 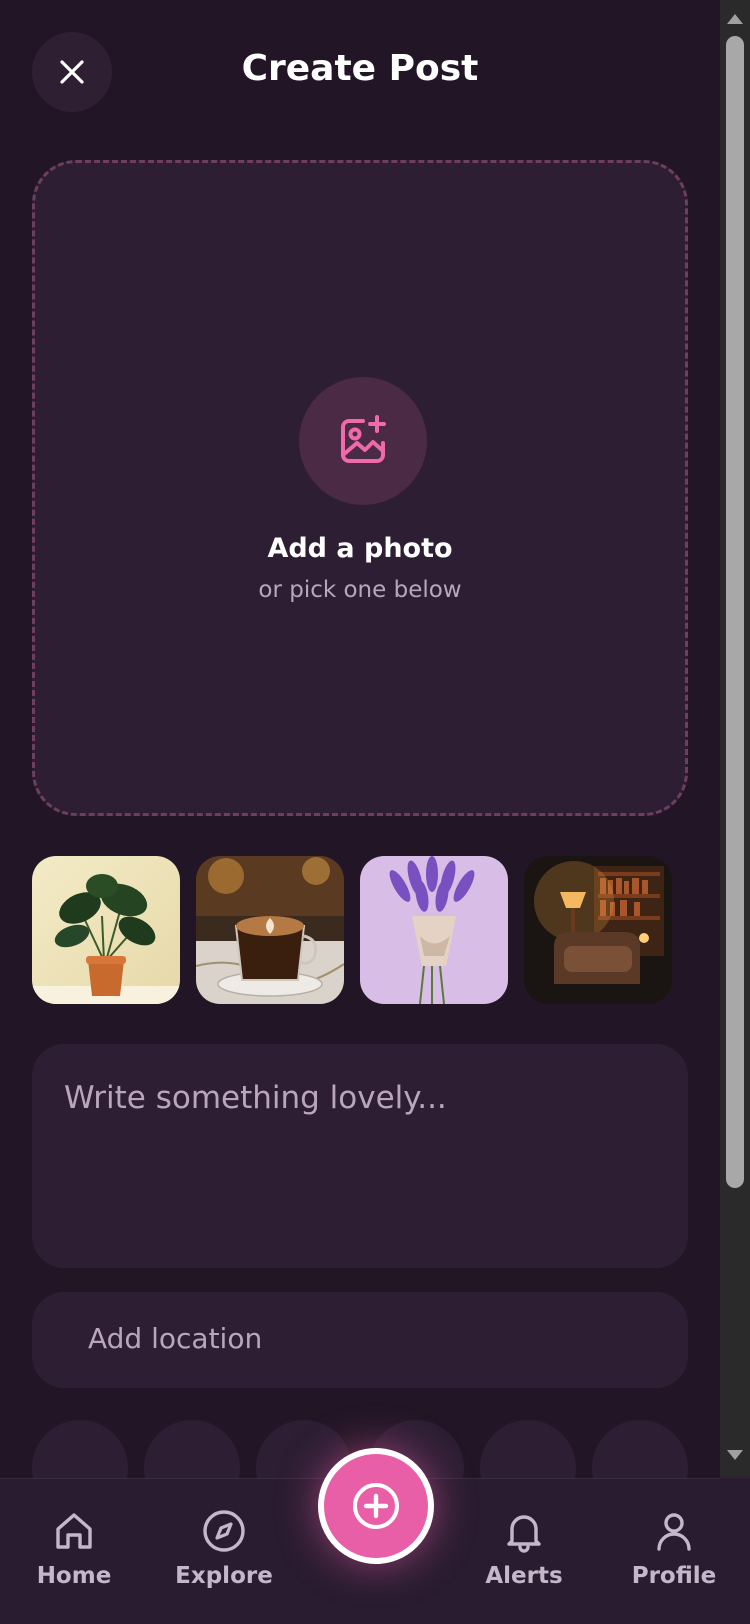 I want to click on bell-icon, so click(x=524, y=1534).